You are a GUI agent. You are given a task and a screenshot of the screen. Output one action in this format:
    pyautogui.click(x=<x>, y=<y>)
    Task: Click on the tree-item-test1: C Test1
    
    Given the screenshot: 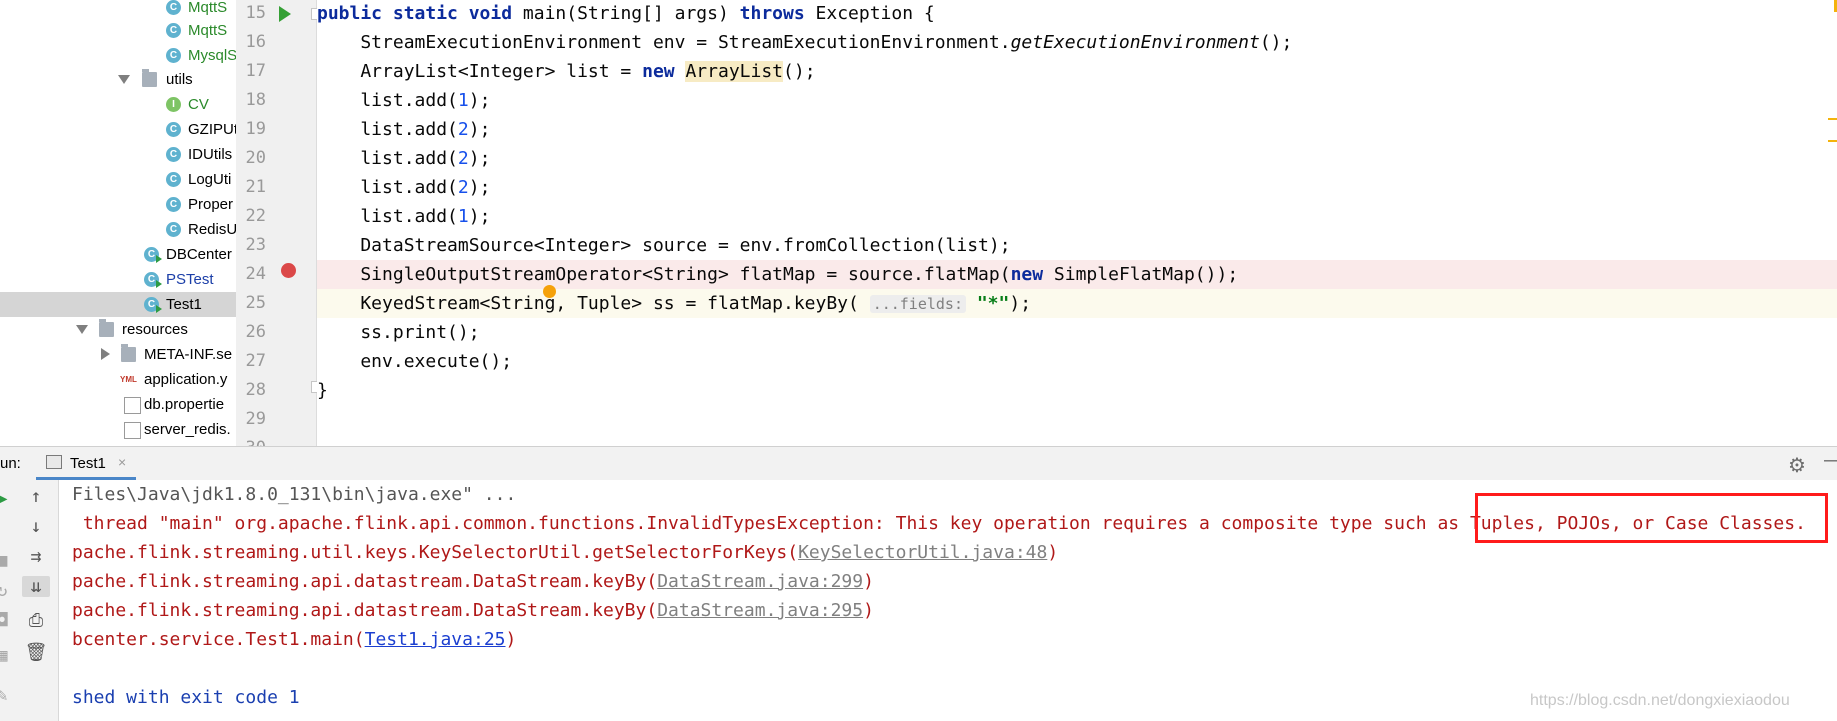 What is the action you would take?
    pyautogui.click(x=118, y=304)
    